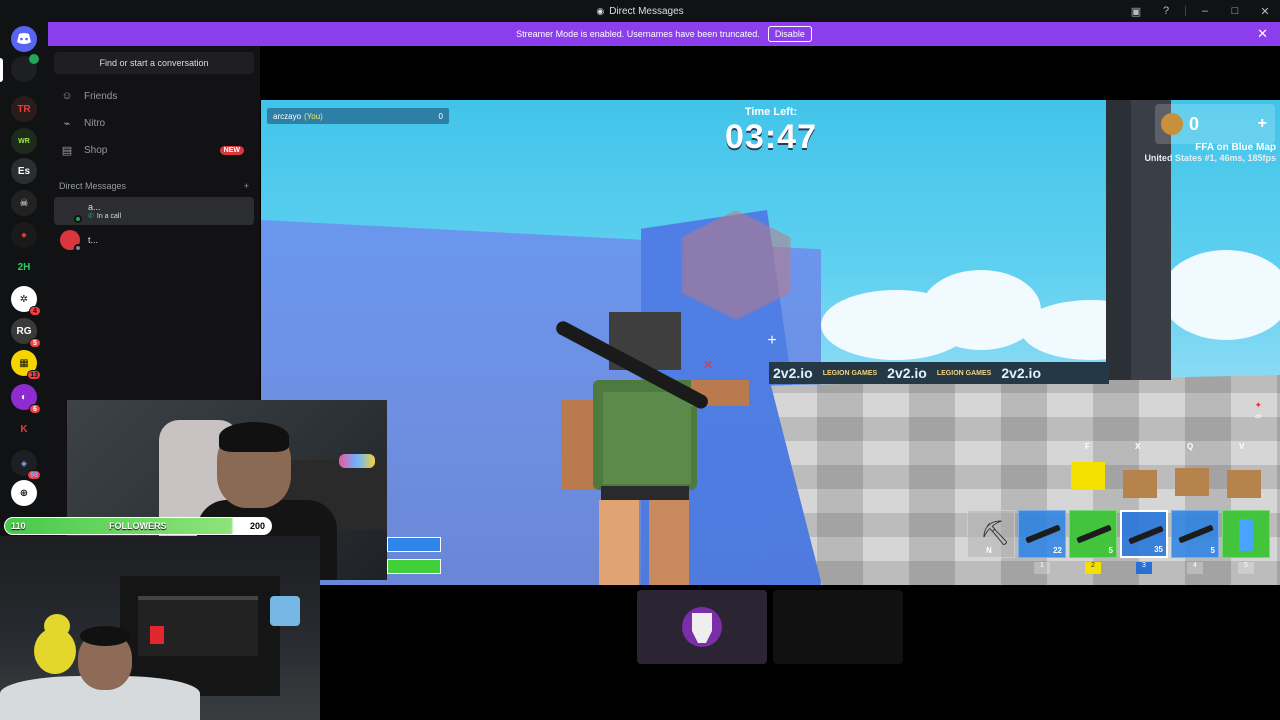 Image resolution: width=1280 pixels, height=720 pixels. I want to click on hotbar-slot-4: 5, so click(1195, 534).